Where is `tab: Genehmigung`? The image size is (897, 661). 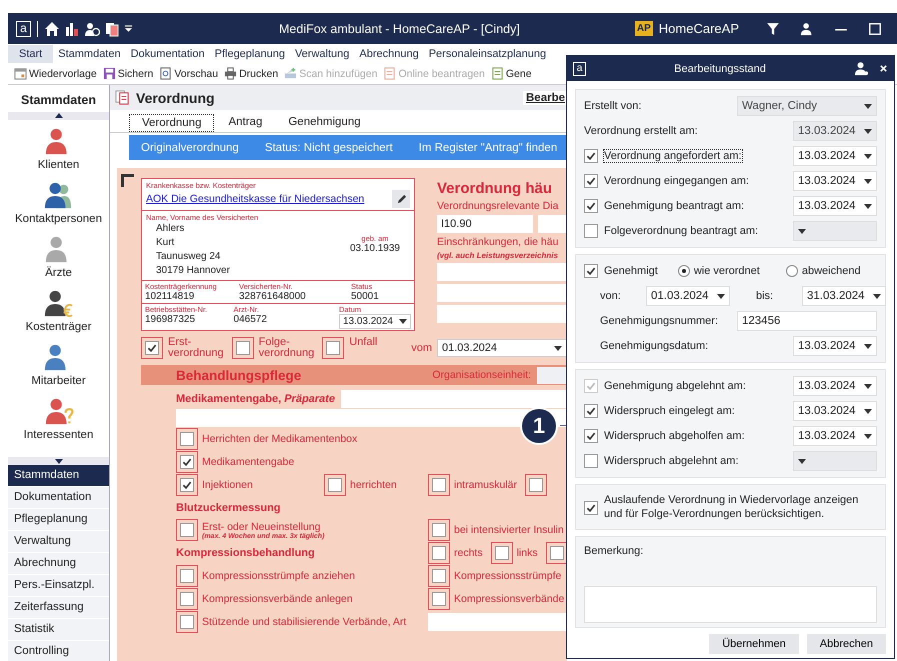 tab: Genehmigung is located at coordinates (324, 123).